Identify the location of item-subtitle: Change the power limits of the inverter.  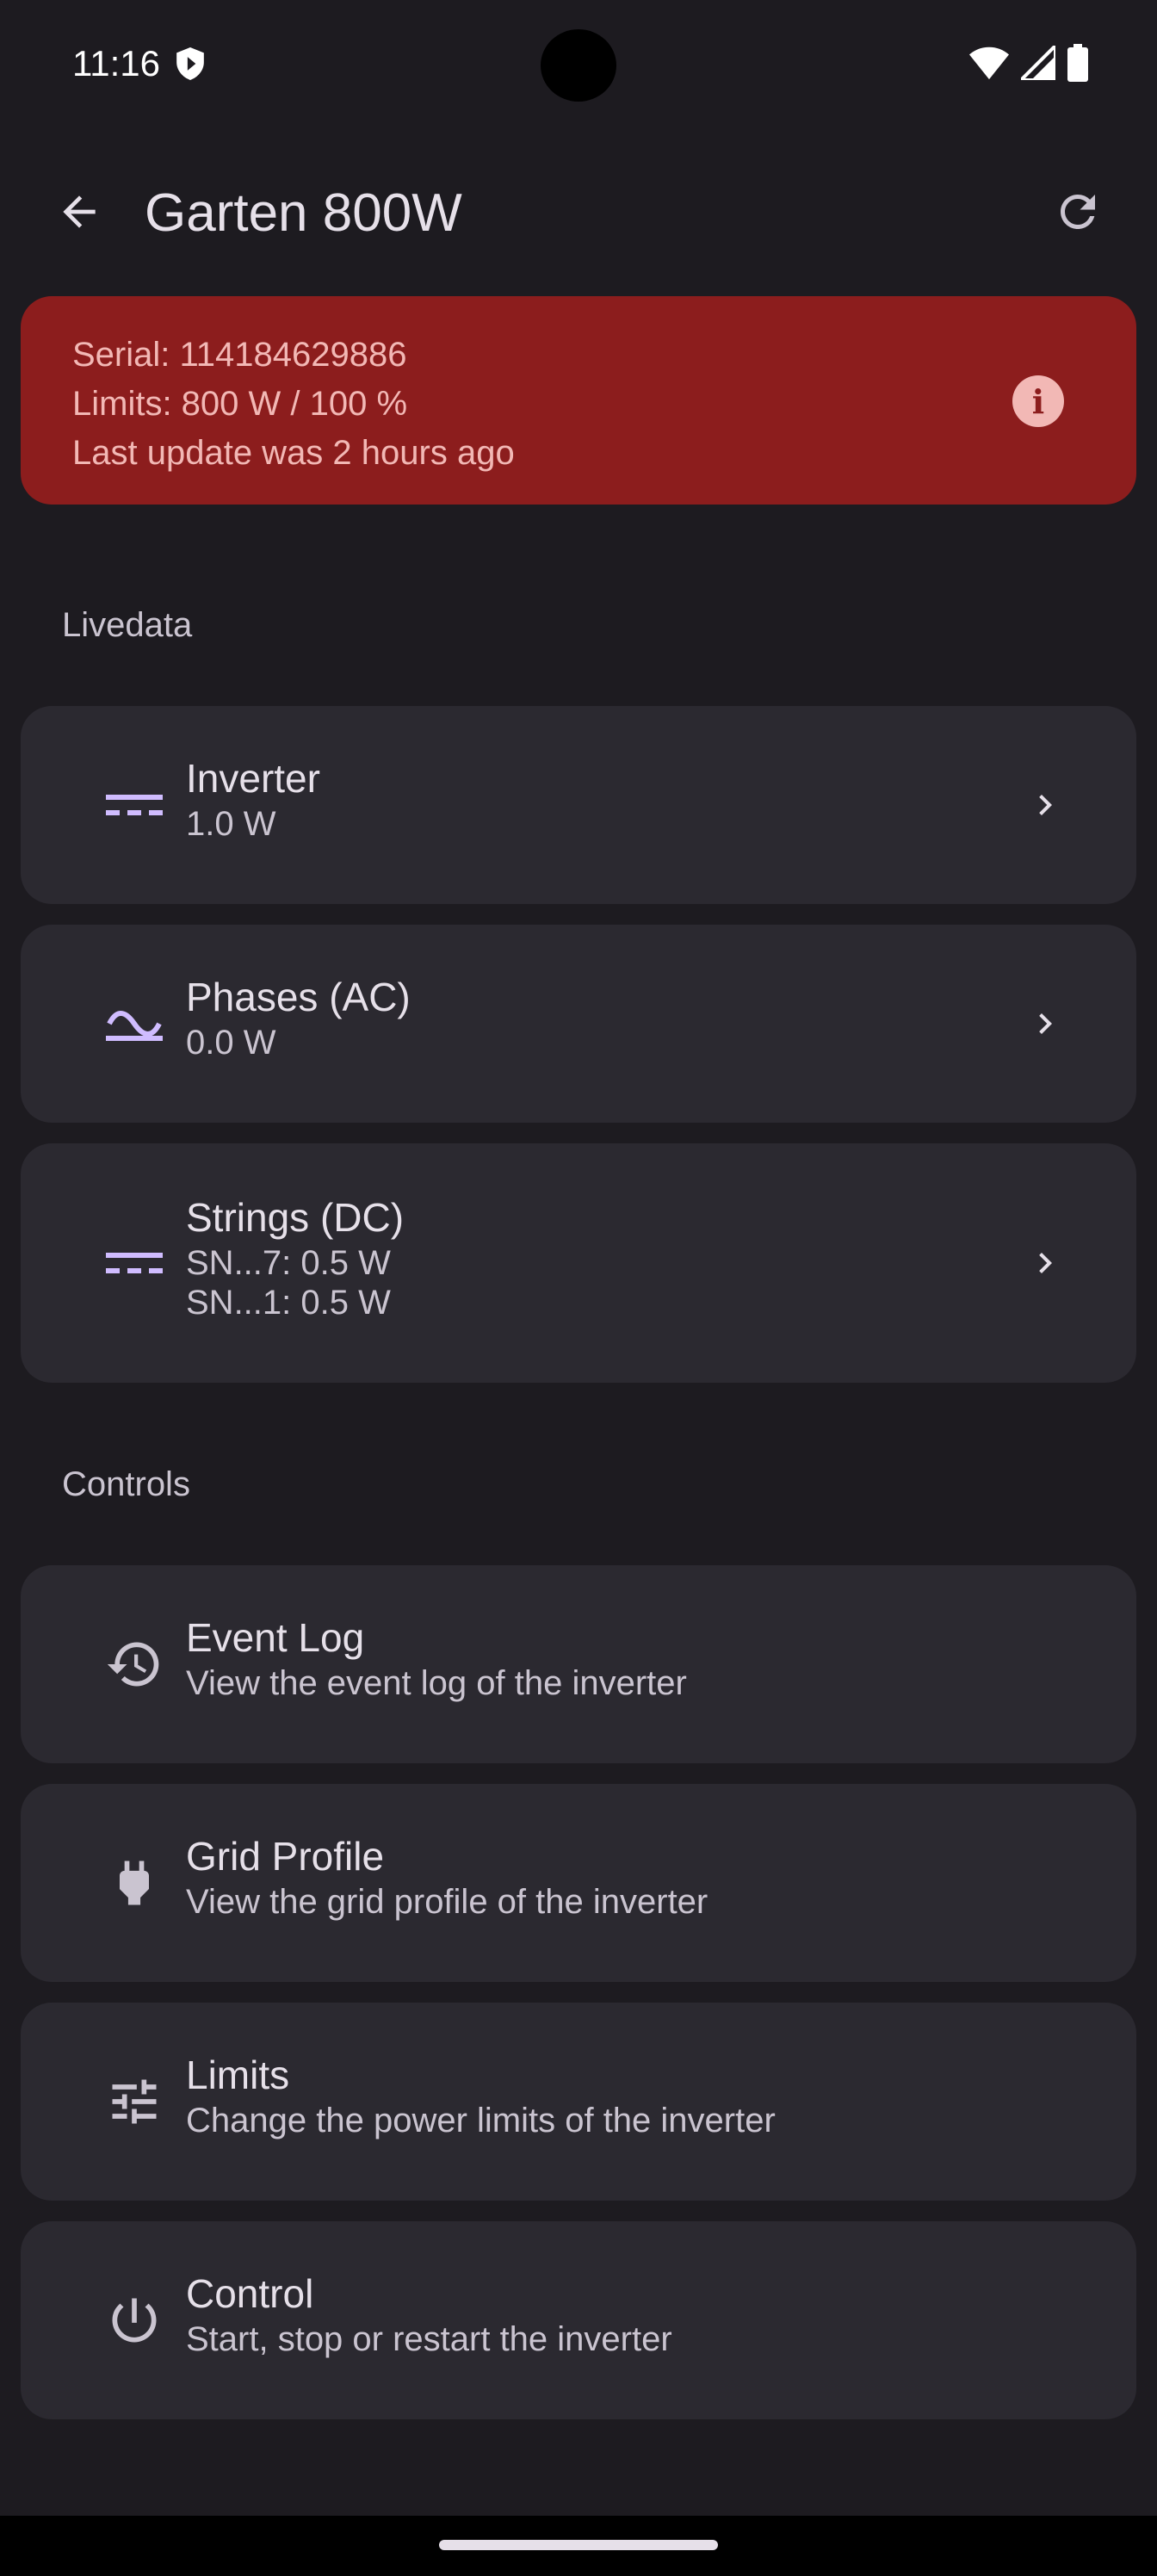
(481, 2120).